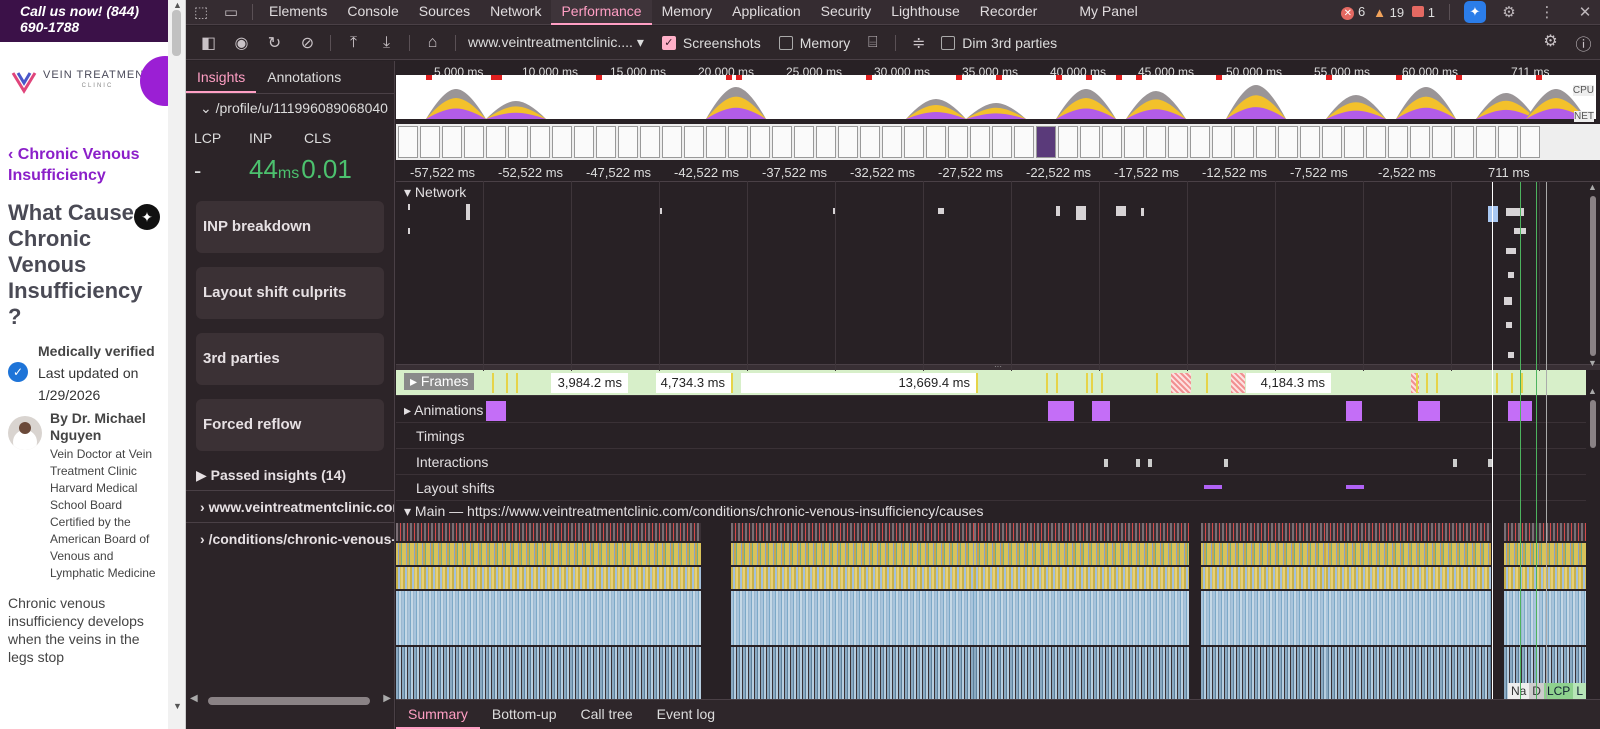 The height and width of the screenshot is (729, 1600). I want to click on home-icon: ⌂, so click(432, 43).